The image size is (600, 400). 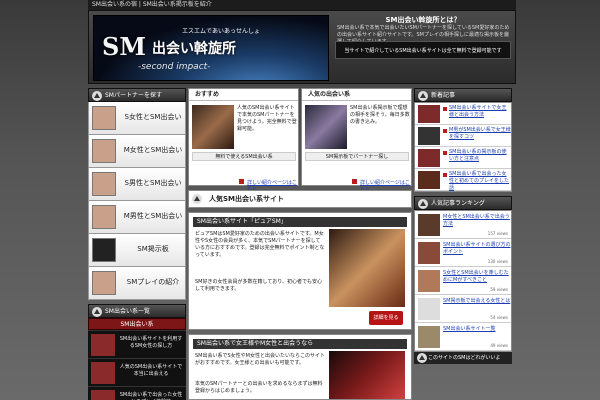 I want to click on list-item: M男がSM出会い系で女王様を探すコツ, so click(x=463, y=136).